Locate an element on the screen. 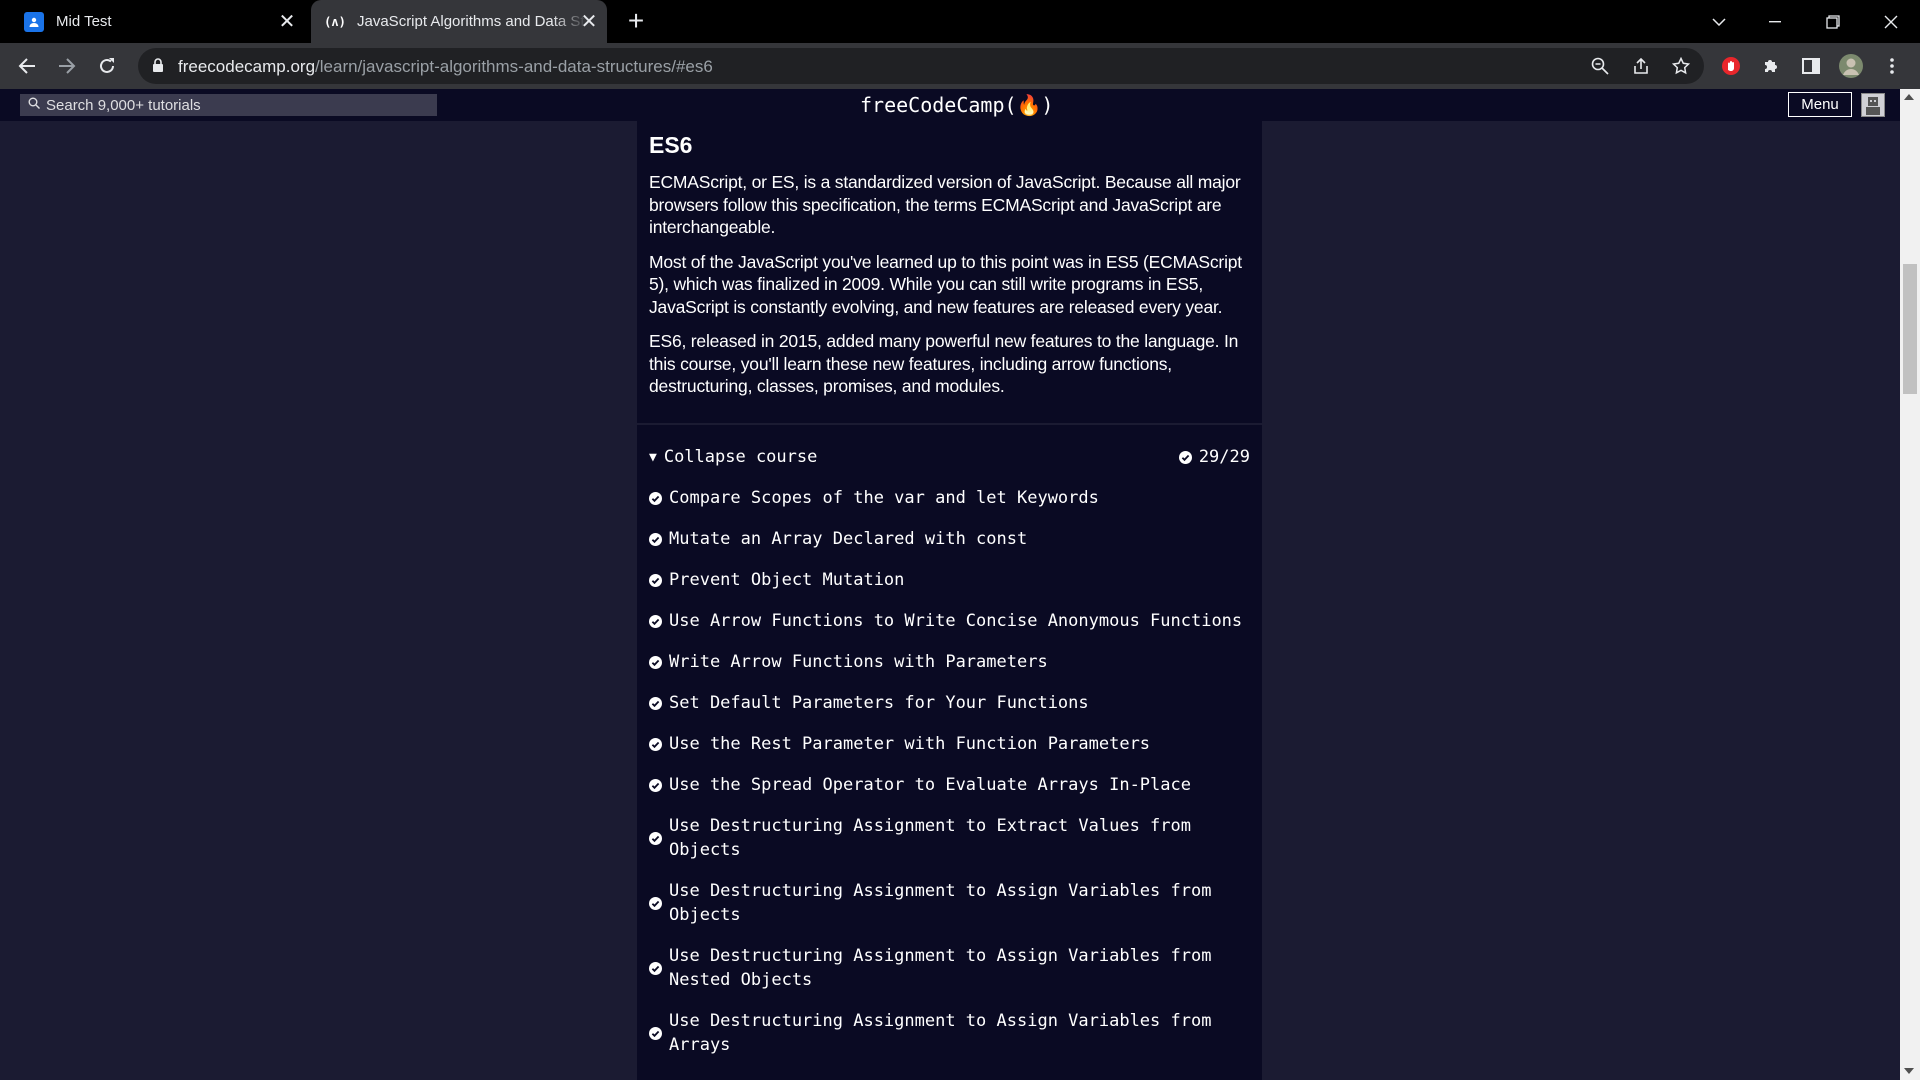 The height and width of the screenshot is (1080, 1920). search-box is located at coordinates (228, 105).